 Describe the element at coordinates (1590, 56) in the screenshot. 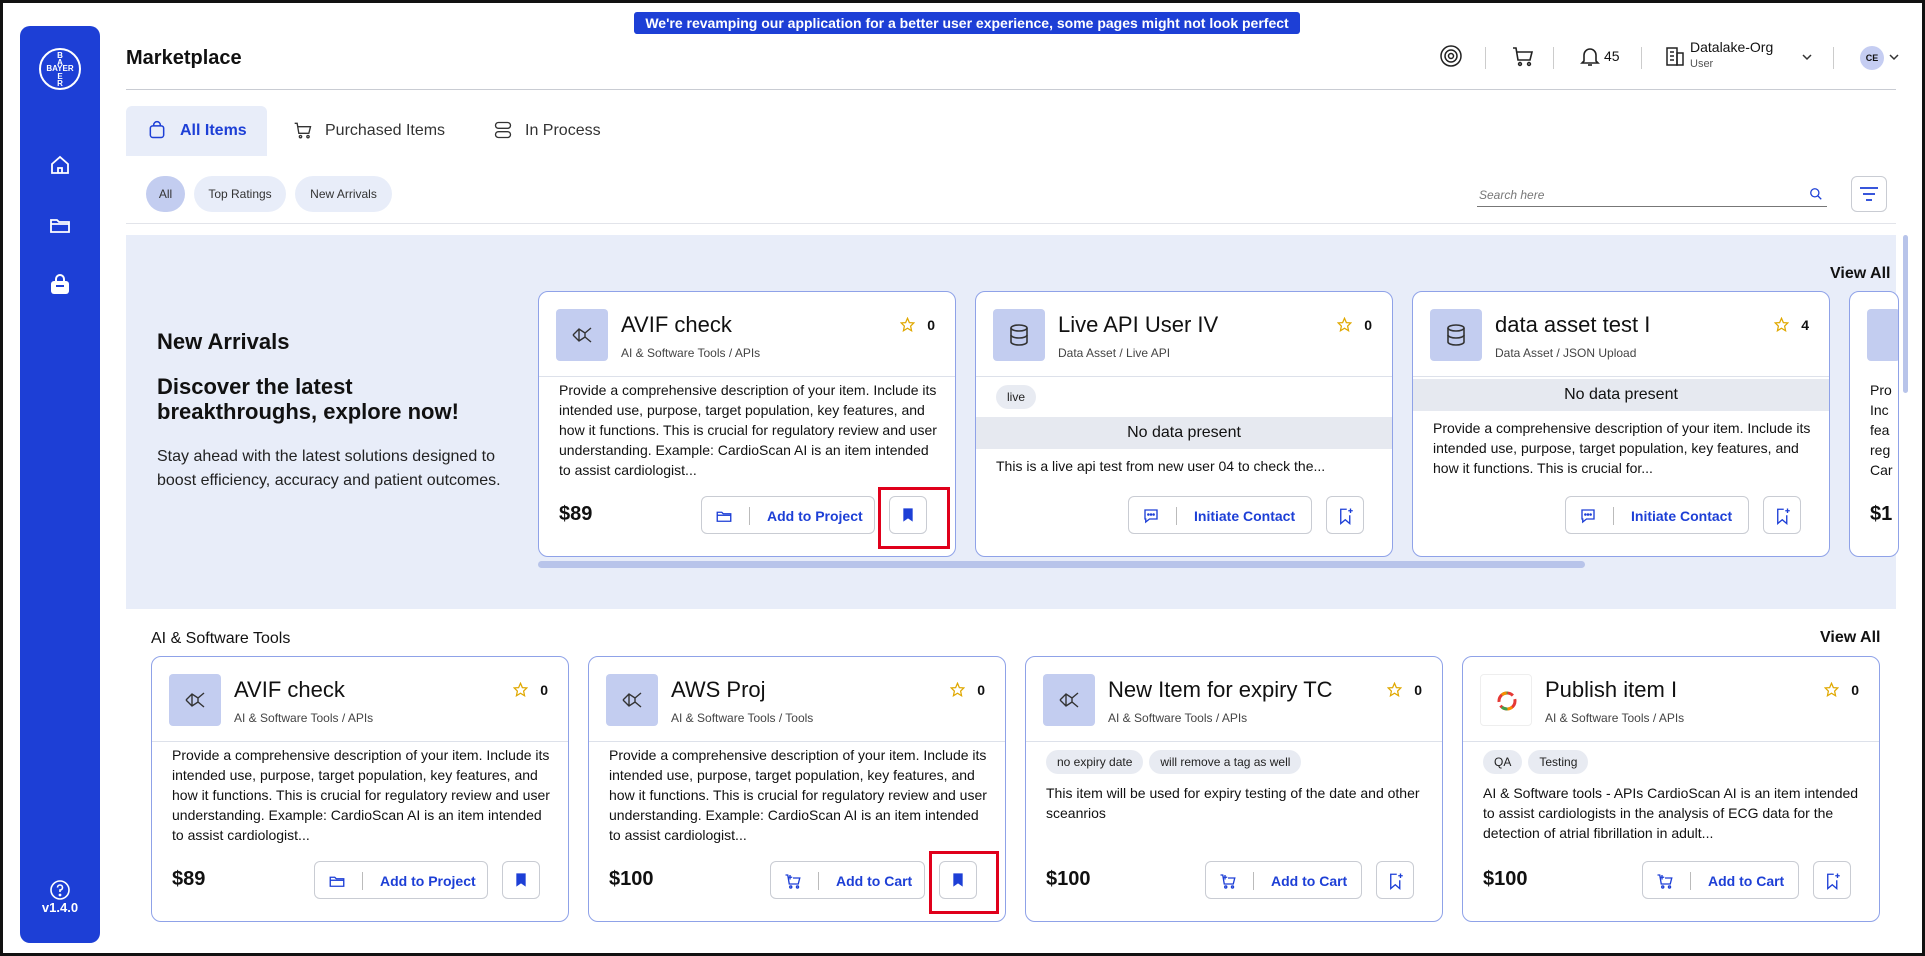

I see `bell-icon` at that location.